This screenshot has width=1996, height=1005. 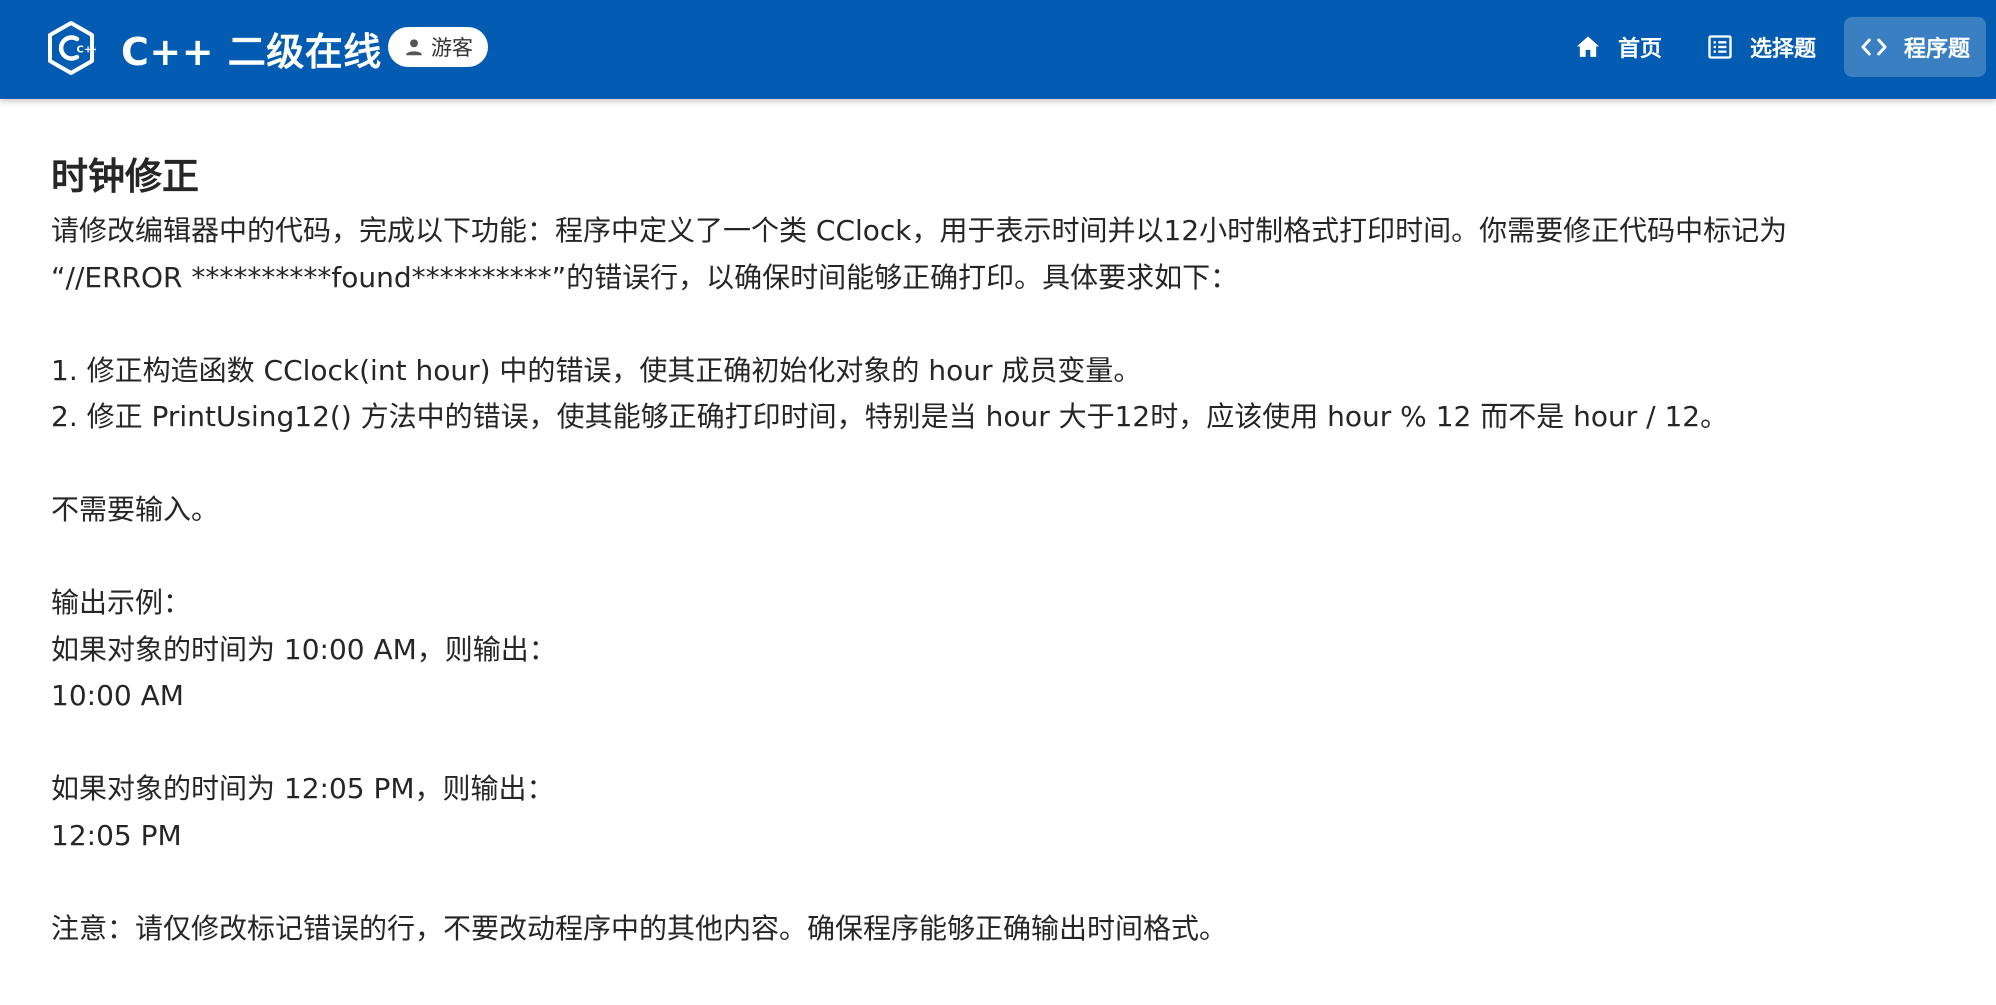 What do you see at coordinates (414, 47) in the screenshot?
I see `user-icon` at bounding box center [414, 47].